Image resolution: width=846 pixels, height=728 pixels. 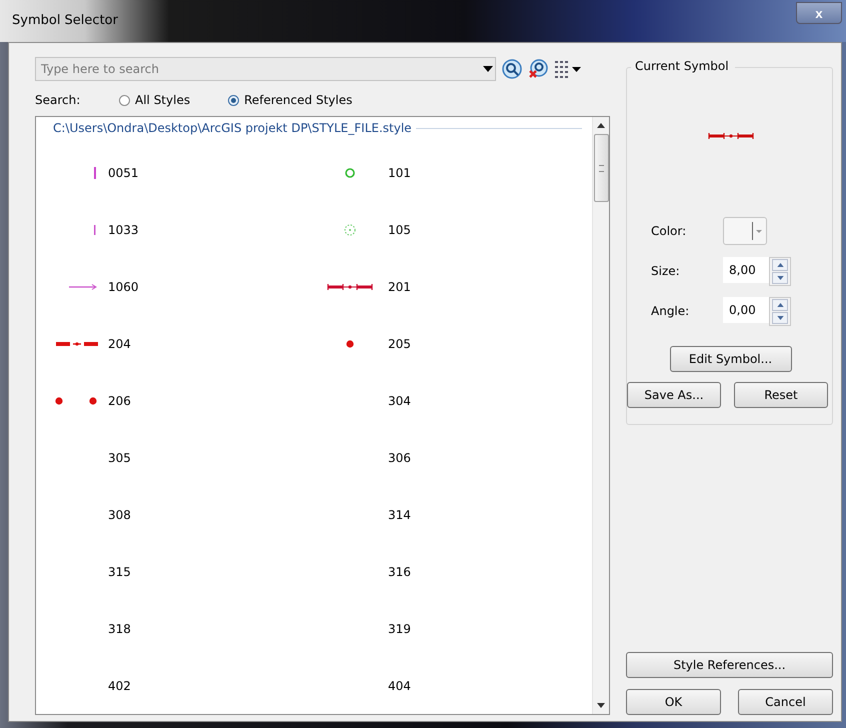 I want to click on symbol-name: 318, so click(x=119, y=629).